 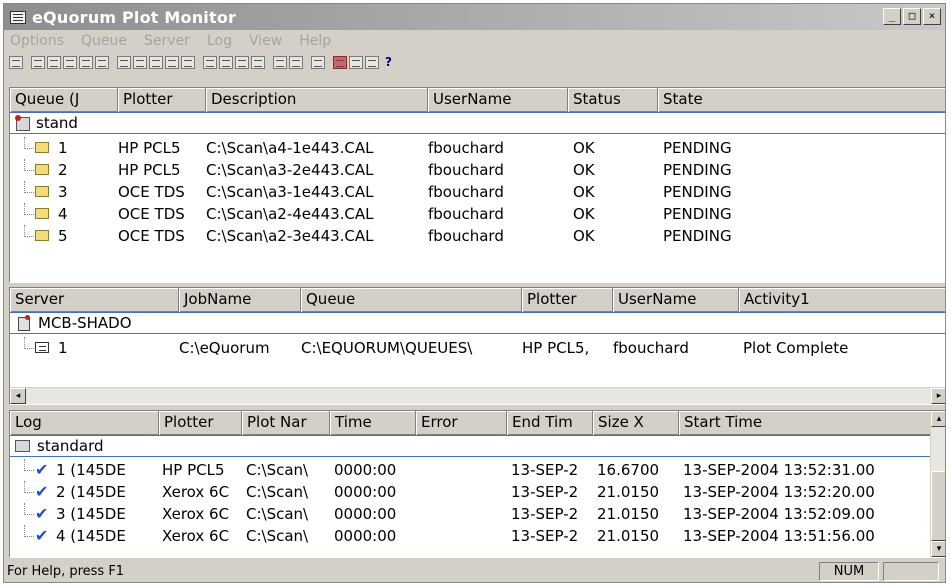 I want to click on maximize-button: □, so click(x=912, y=16).